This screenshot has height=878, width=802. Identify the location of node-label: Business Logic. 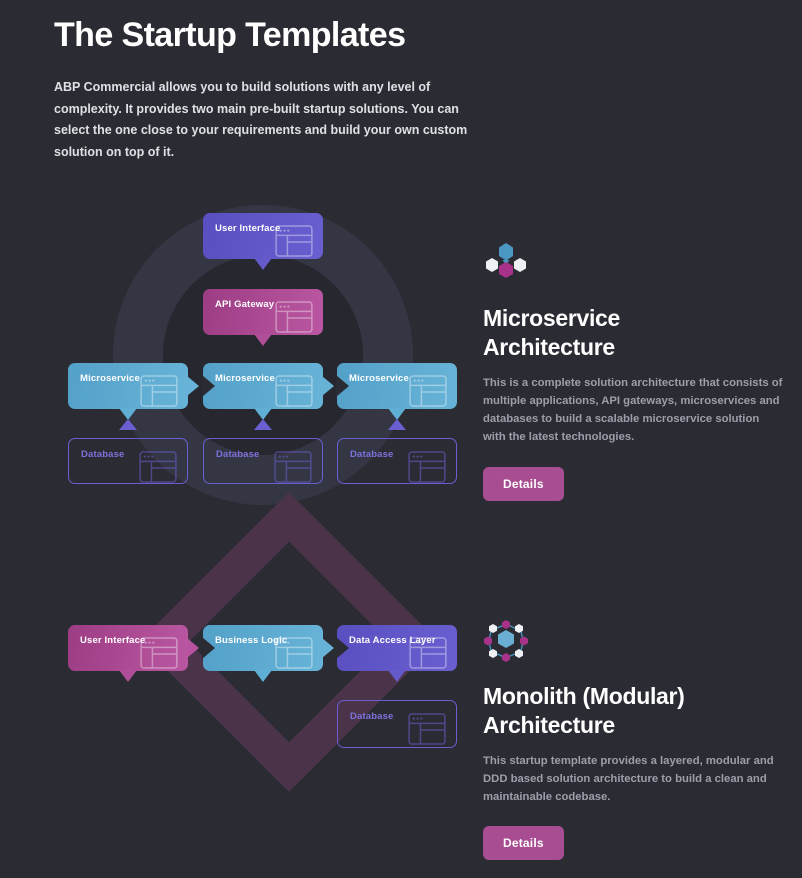
(251, 640).